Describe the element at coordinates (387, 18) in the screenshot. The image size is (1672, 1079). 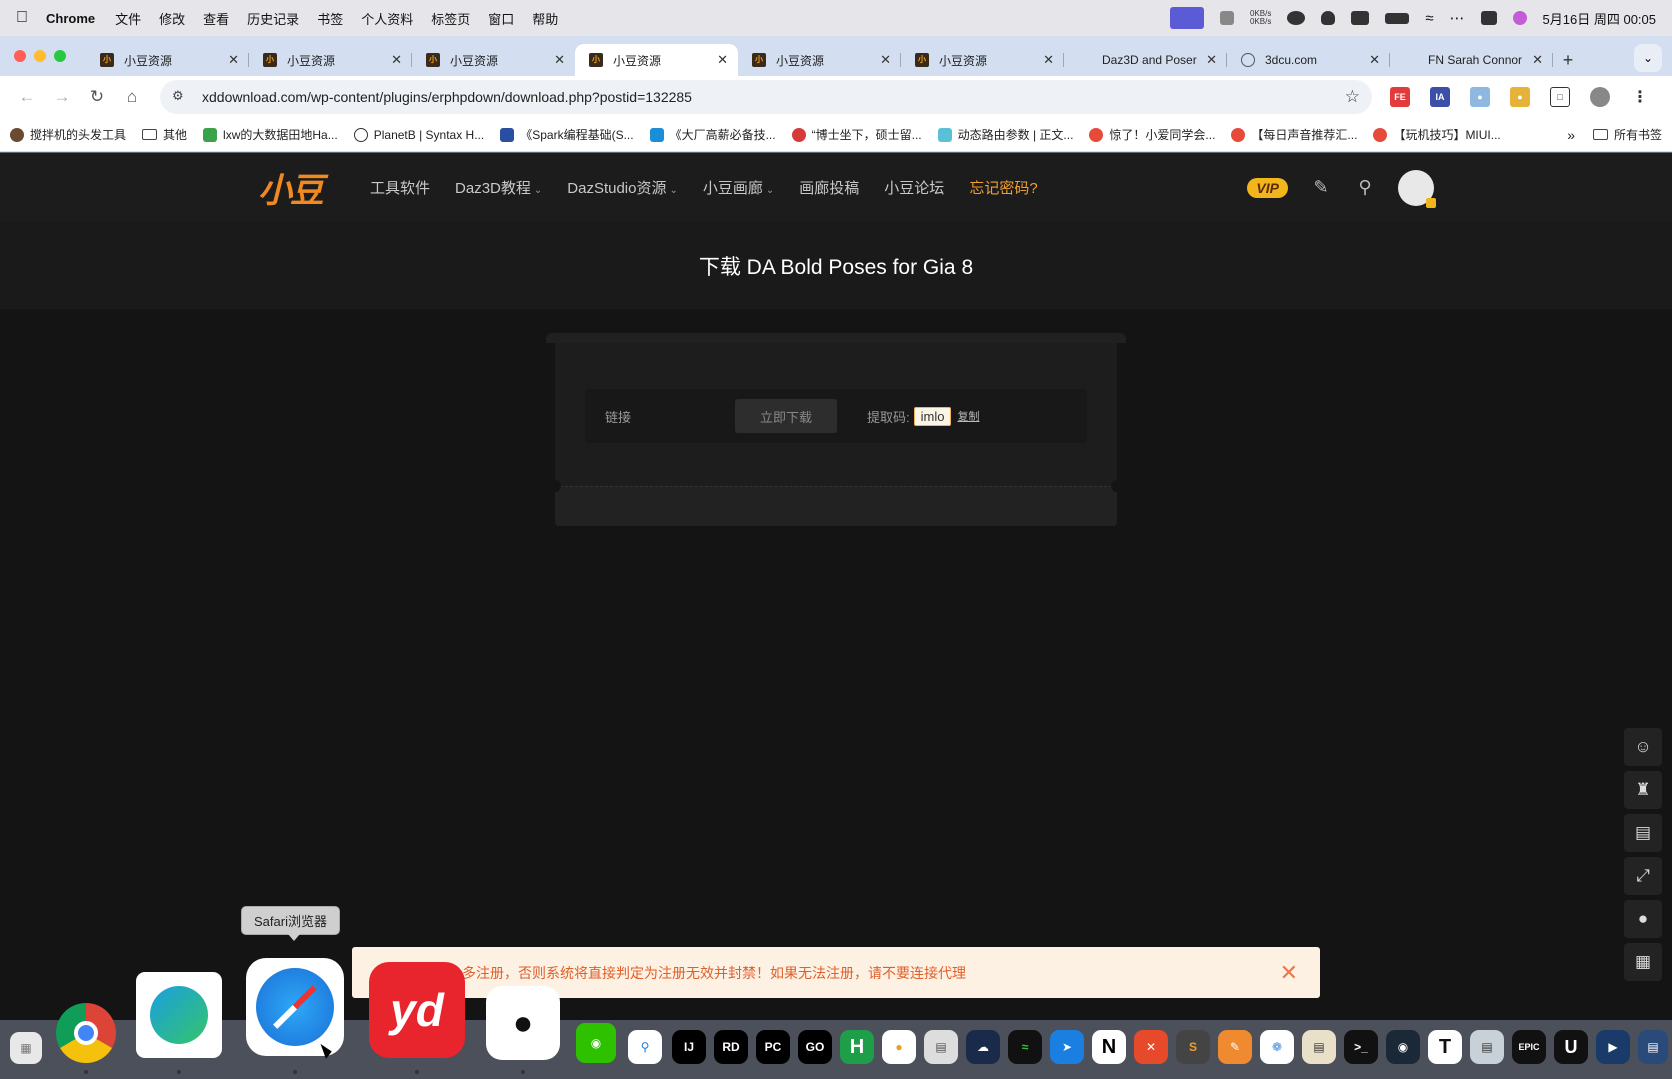
I see `menu-item-profiles: 个人资料` at that location.